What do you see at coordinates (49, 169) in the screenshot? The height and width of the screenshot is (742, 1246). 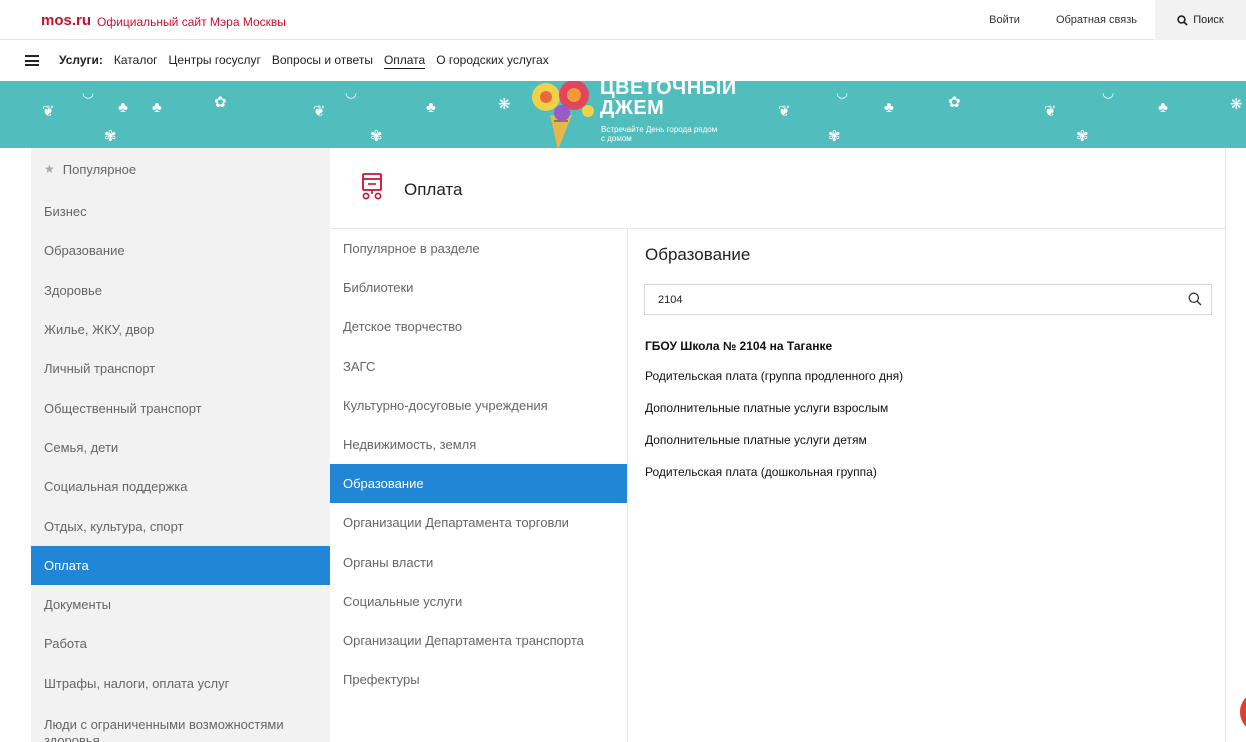 I see `star-icon: ★` at bounding box center [49, 169].